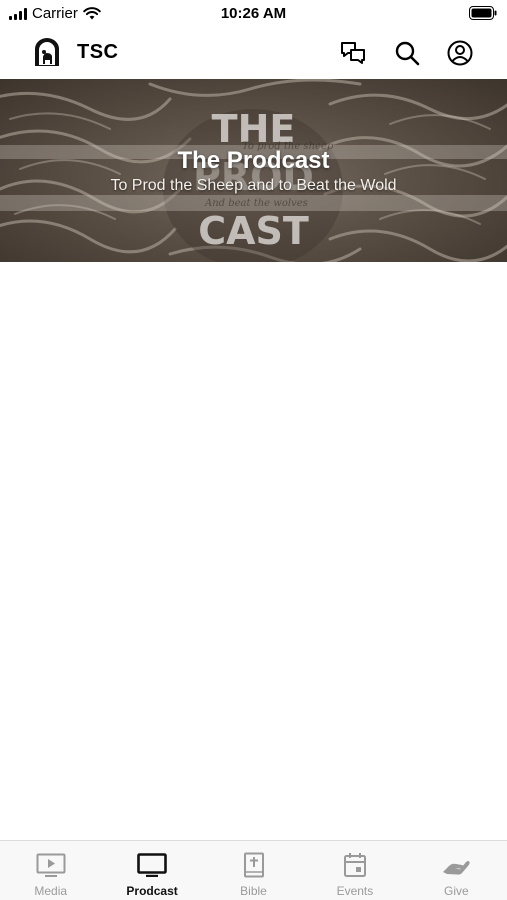 The width and height of the screenshot is (507, 900). What do you see at coordinates (256, 203) in the screenshot?
I see `artwork-script-bottom: And beat the wolves` at bounding box center [256, 203].